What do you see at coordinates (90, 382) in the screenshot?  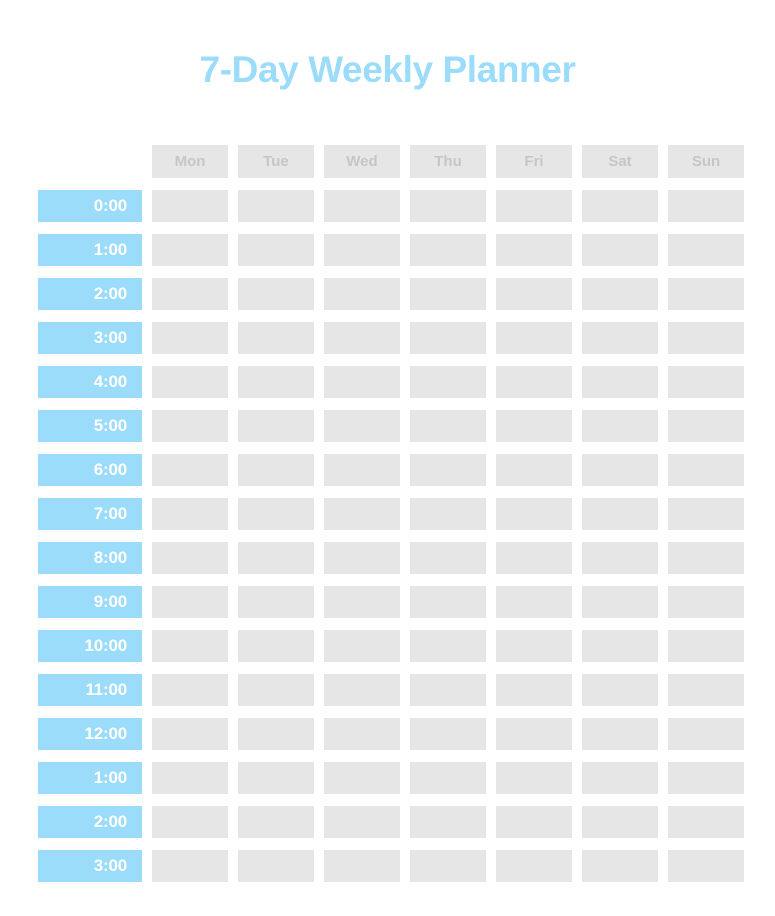 I see `time-label: 4:00` at bounding box center [90, 382].